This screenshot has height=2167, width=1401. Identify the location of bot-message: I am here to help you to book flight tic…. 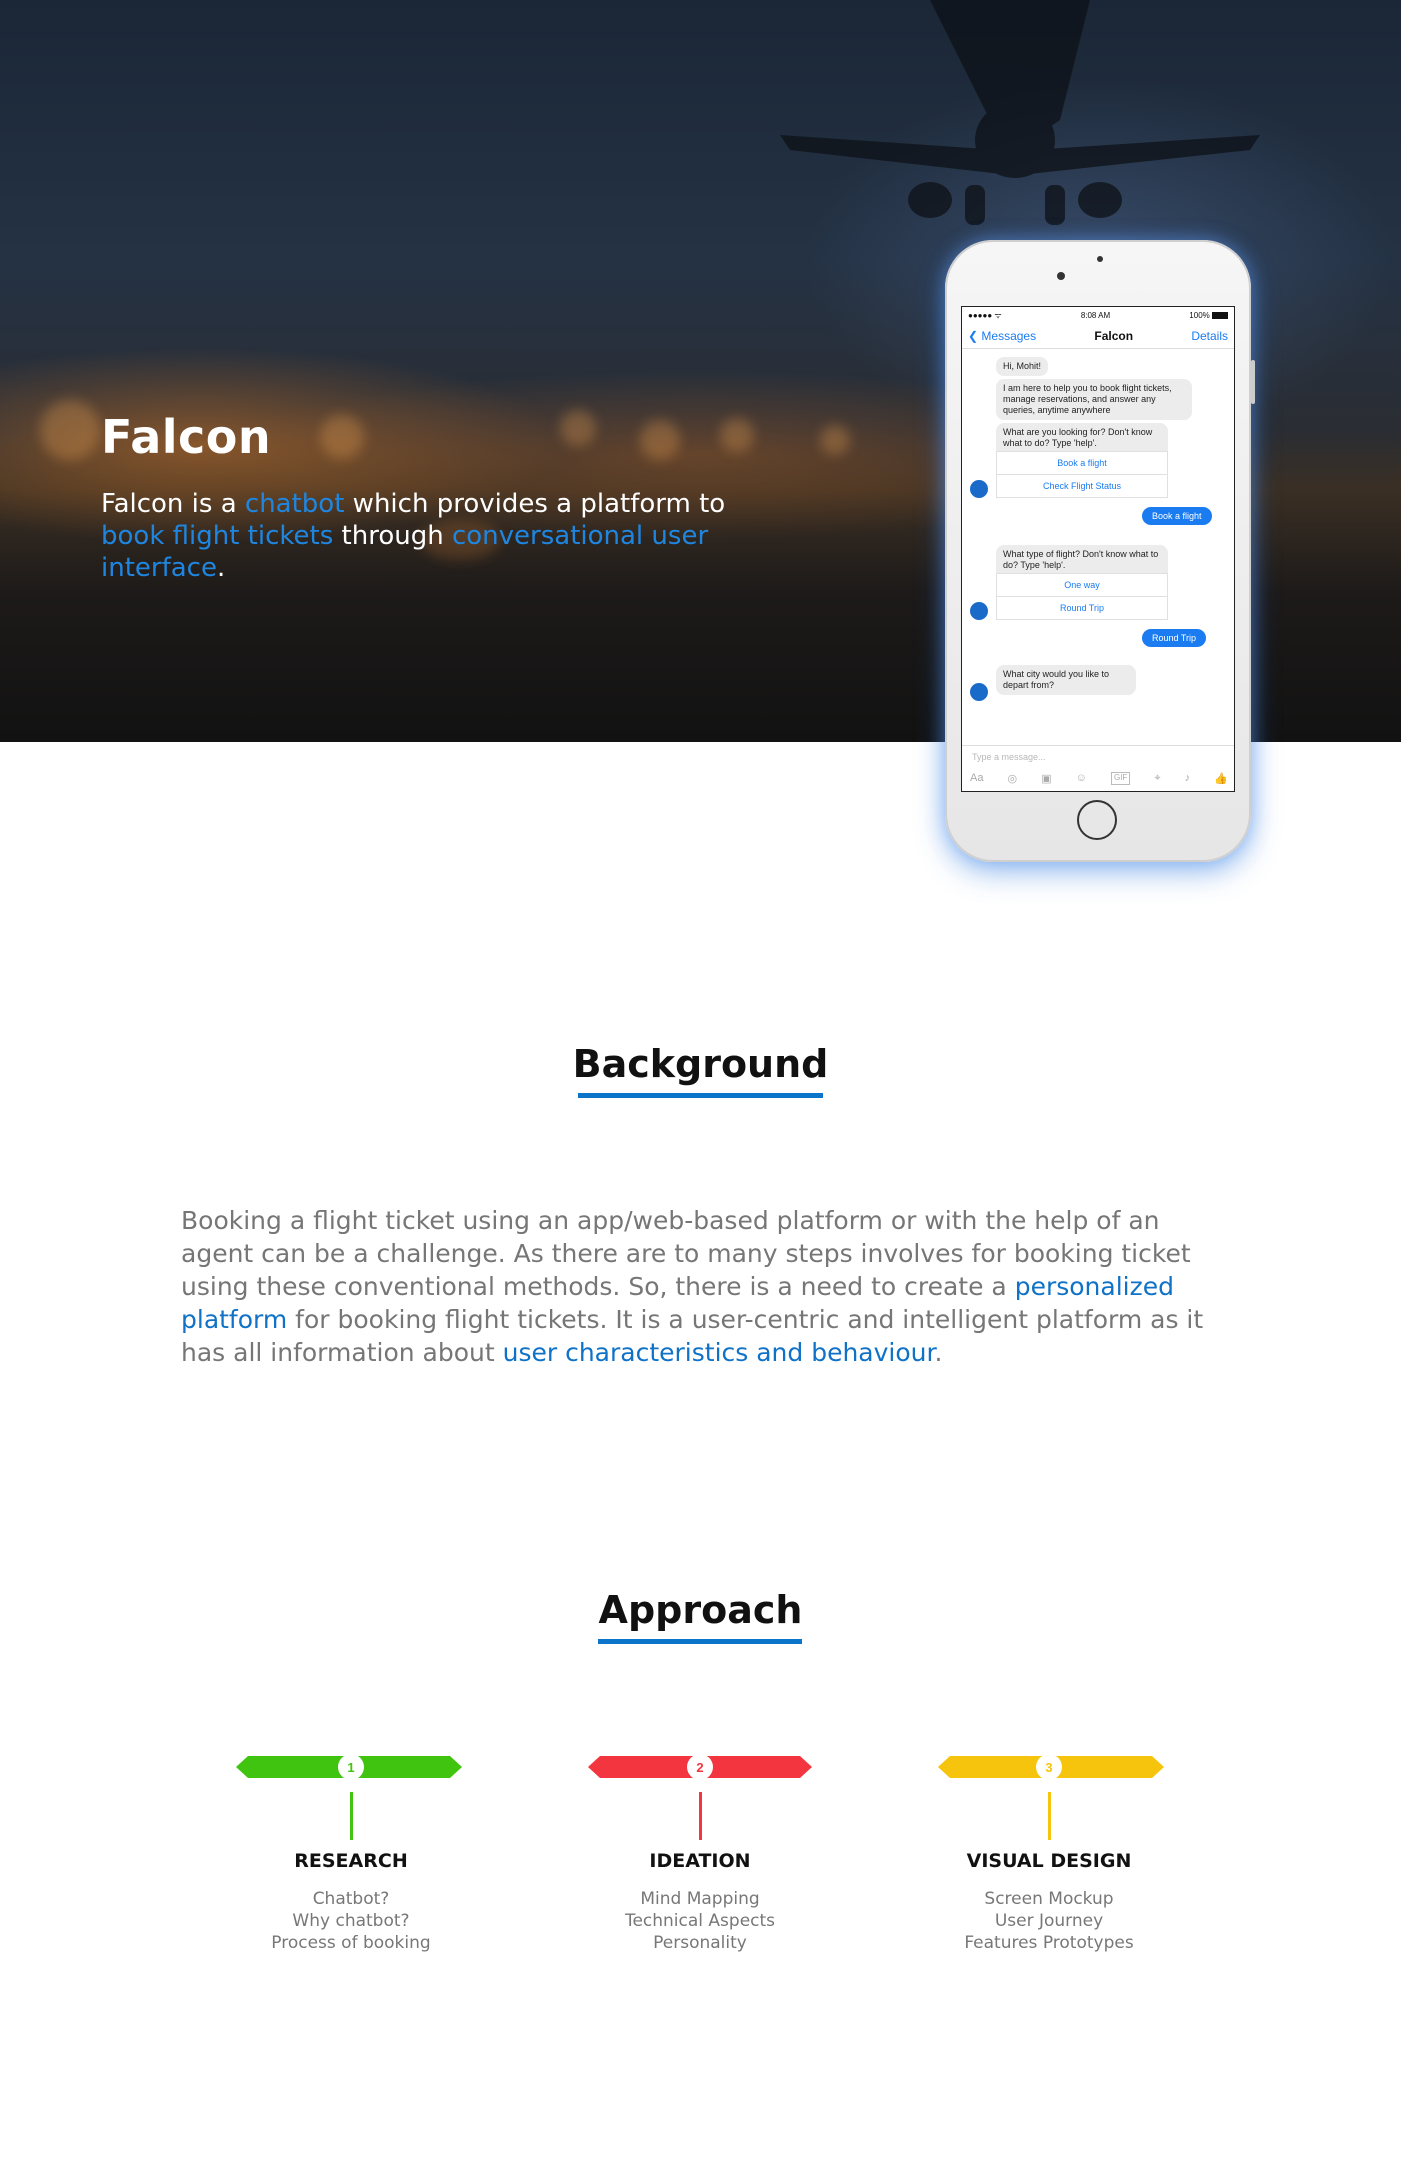
(1094, 399).